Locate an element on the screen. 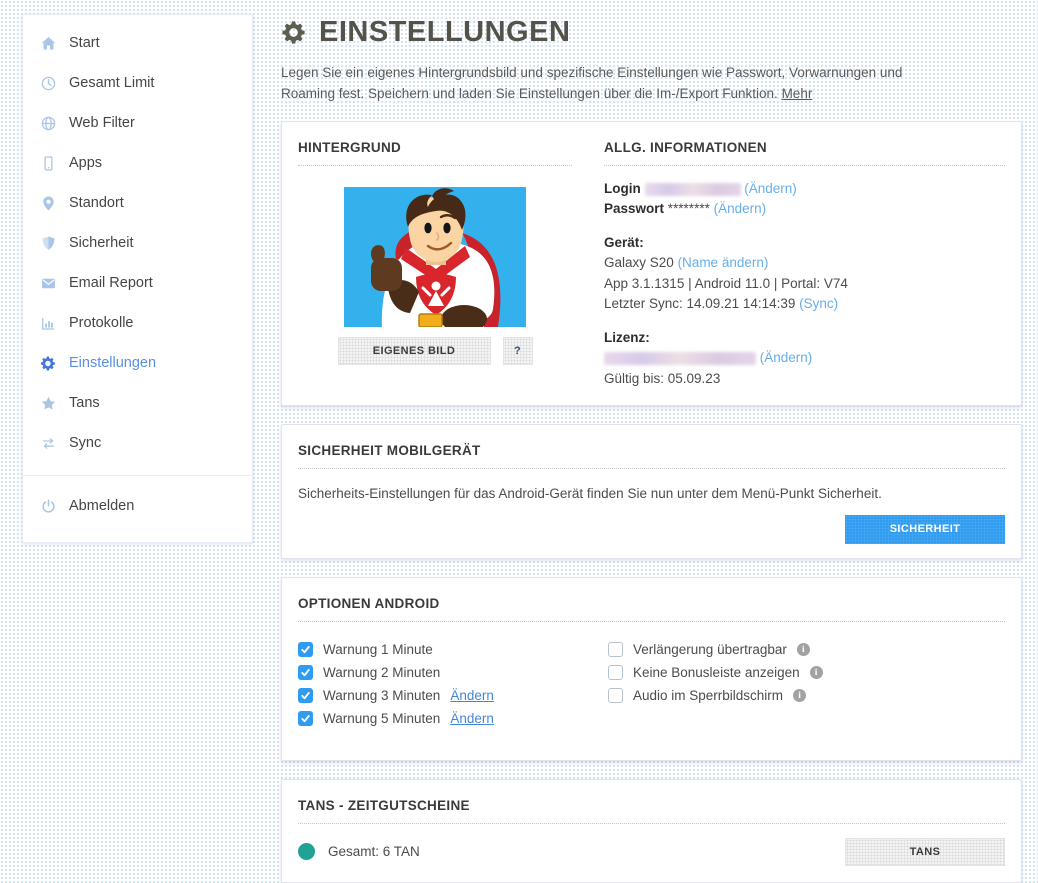 This screenshot has height=883, width=1038. passwort-row: Passwort ******** (Ändern) is located at coordinates (804, 209).